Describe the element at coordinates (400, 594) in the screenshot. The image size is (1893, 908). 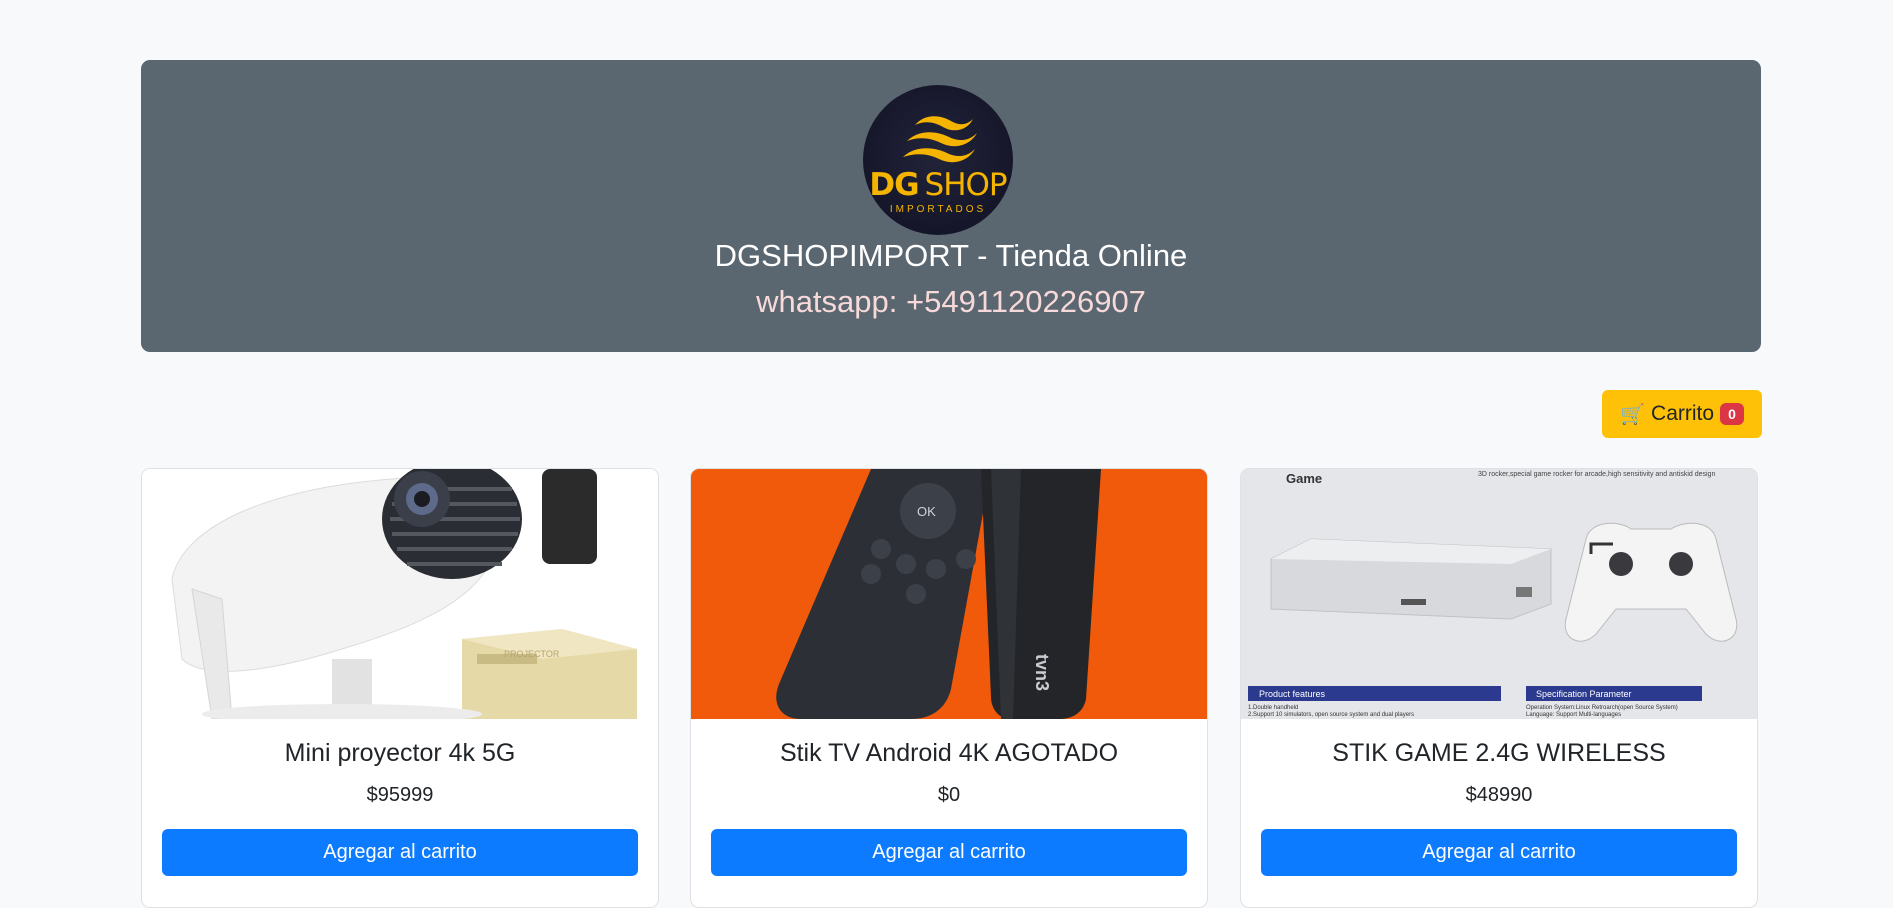
I see `product-image-projector: PROJECTOR` at that location.